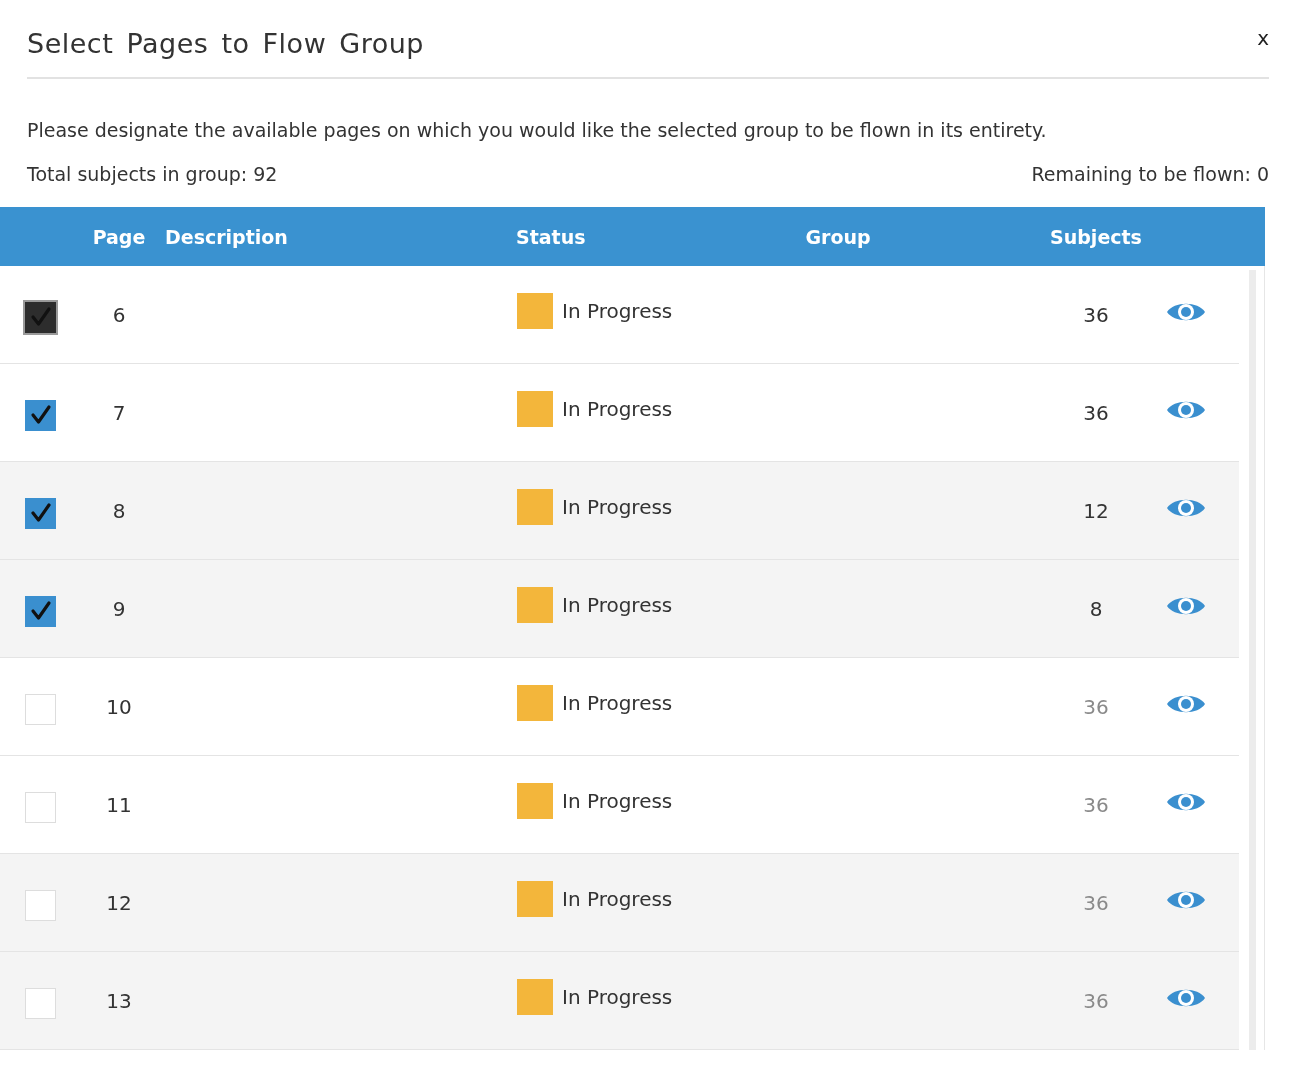  What do you see at coordinates (1096, 608) in the screenshot?
I see `subjects-count: 8` at bounding box center [1096, 608].